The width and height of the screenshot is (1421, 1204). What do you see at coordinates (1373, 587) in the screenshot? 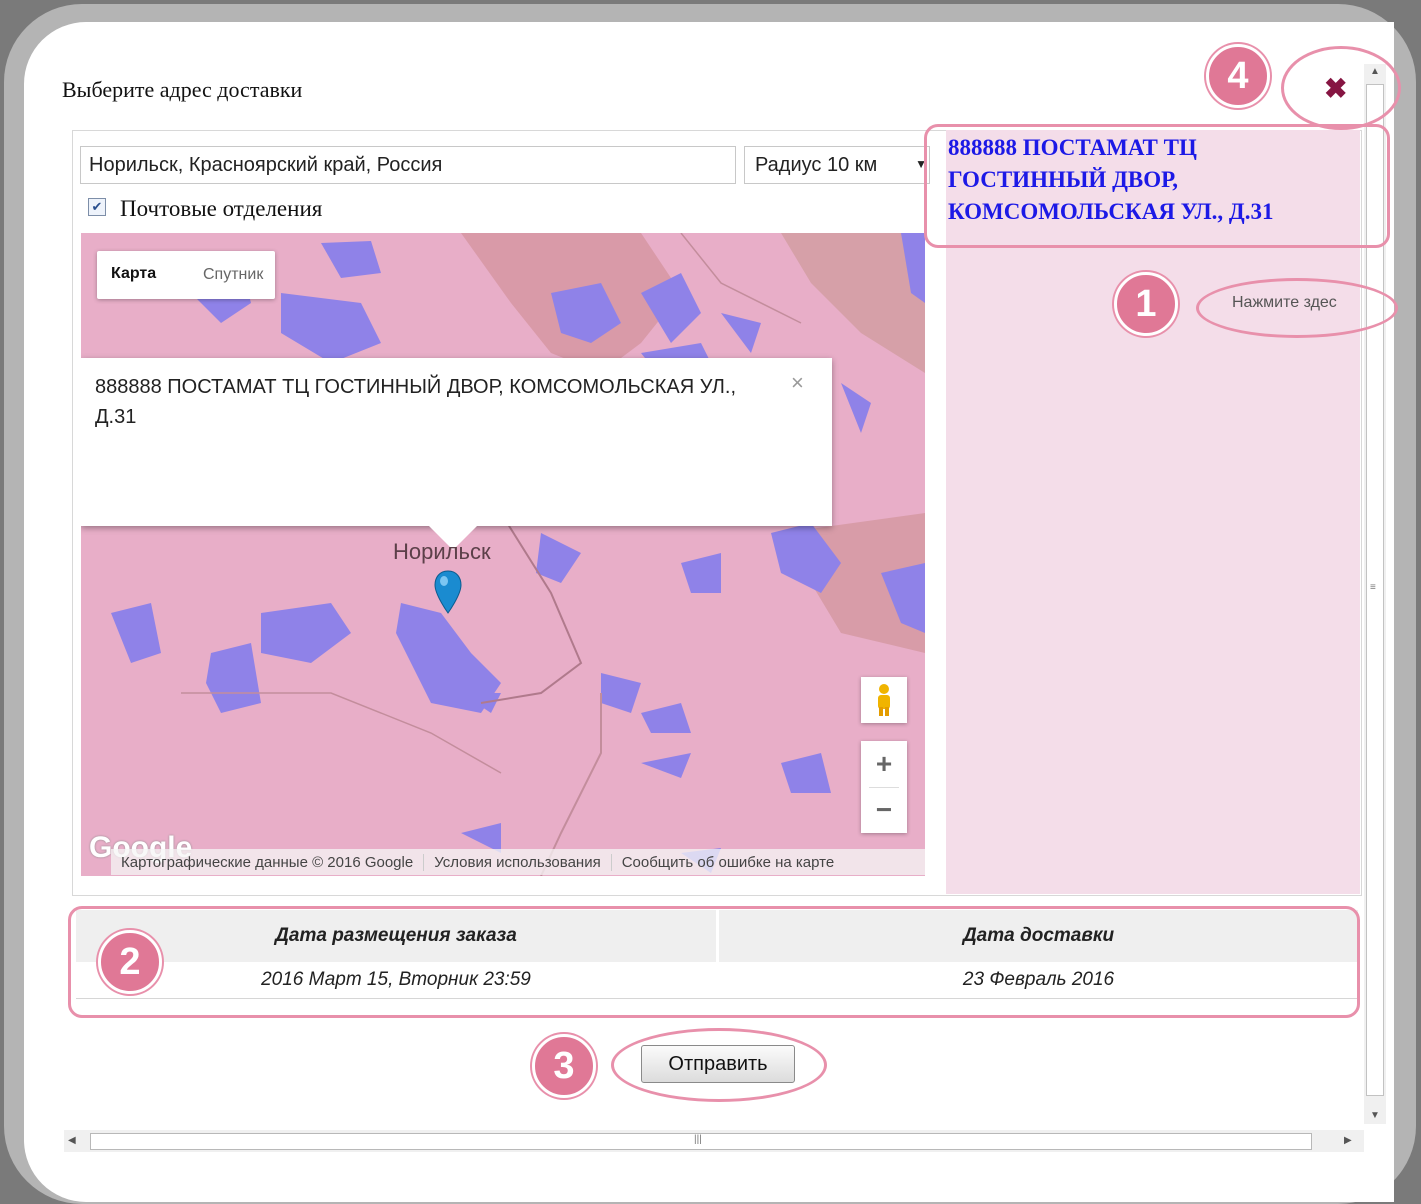
I see `scroll-grip-icon: ≡` at bounding box center [1373, 587].